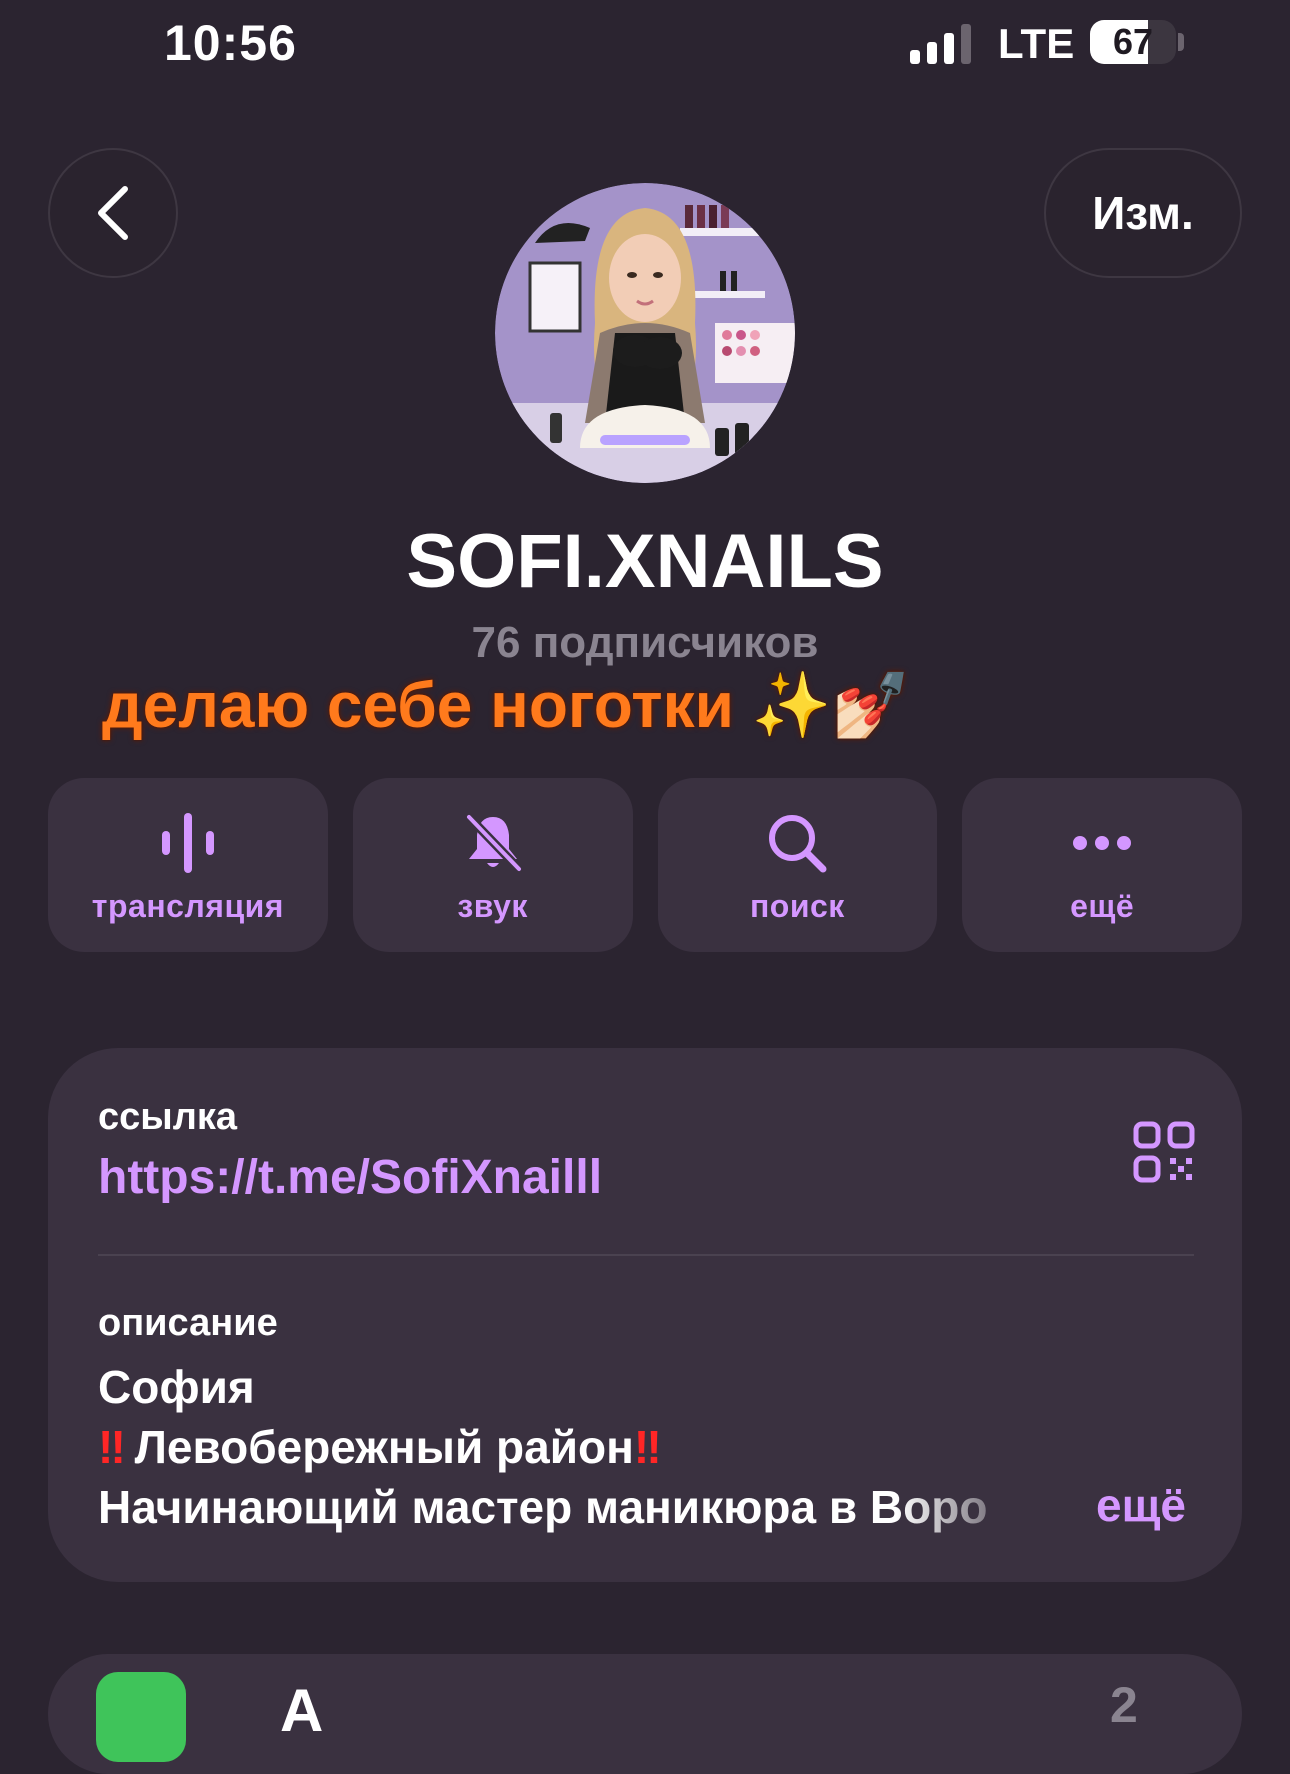 This screenshot has height=1774, width=1290. Describe the element at coordinates (1102, 843) in the screenshot. I see `ellipsis-icon` at that location.